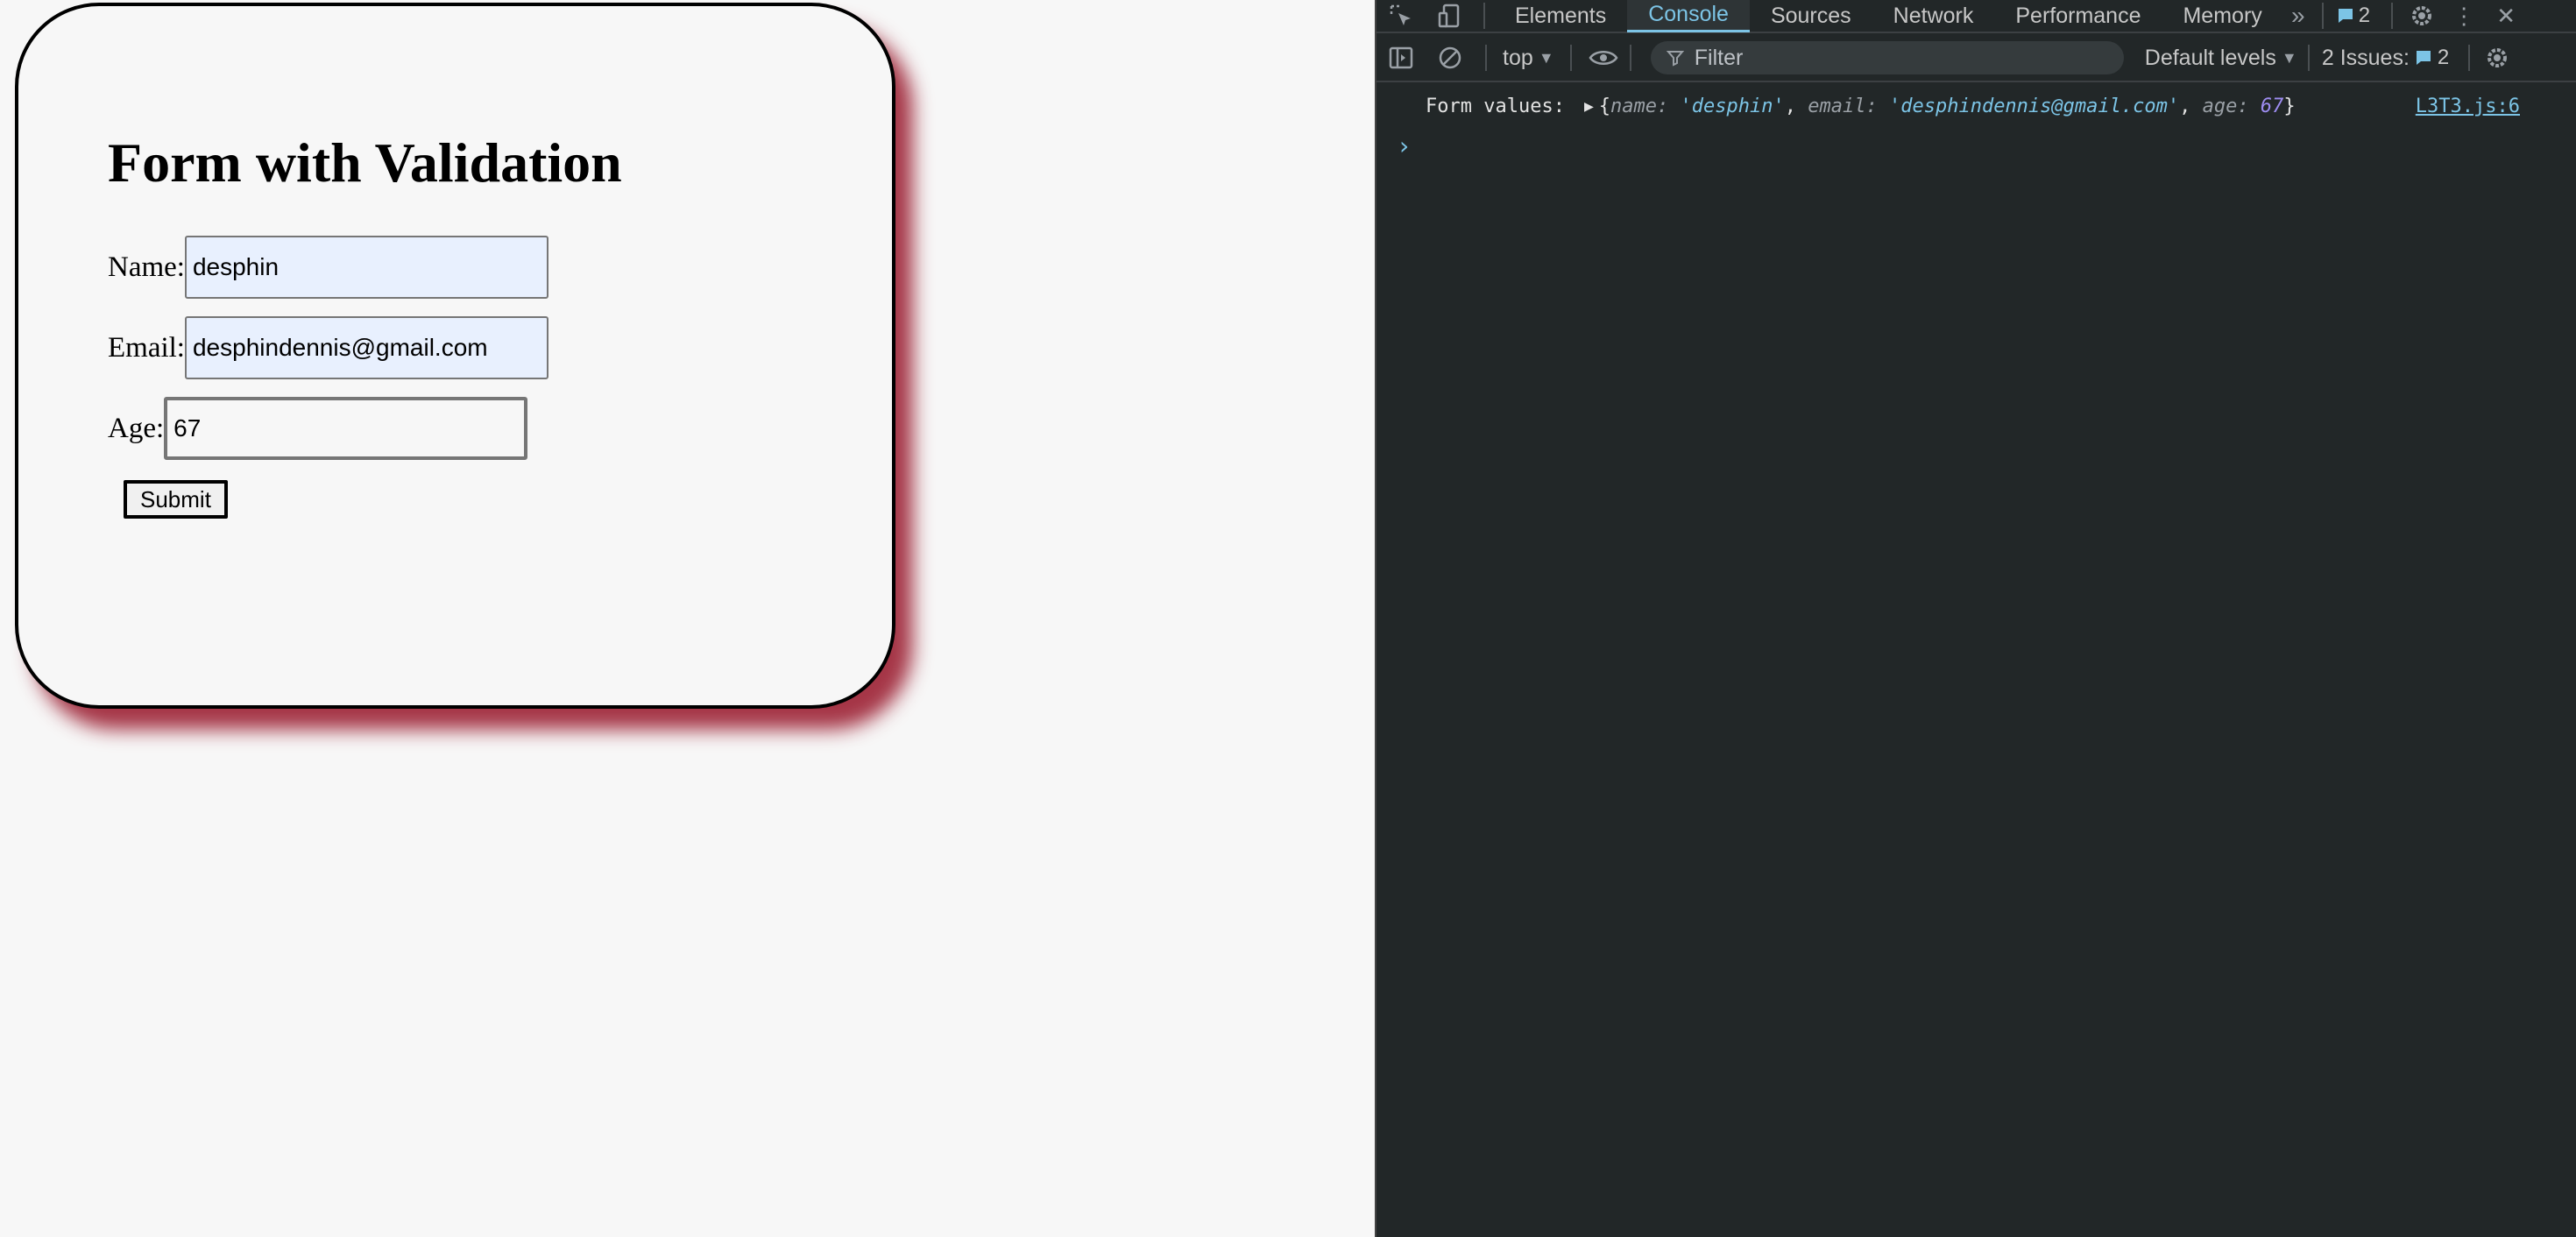  I want to click on tab-elements: Elements, so click(1560, 16).